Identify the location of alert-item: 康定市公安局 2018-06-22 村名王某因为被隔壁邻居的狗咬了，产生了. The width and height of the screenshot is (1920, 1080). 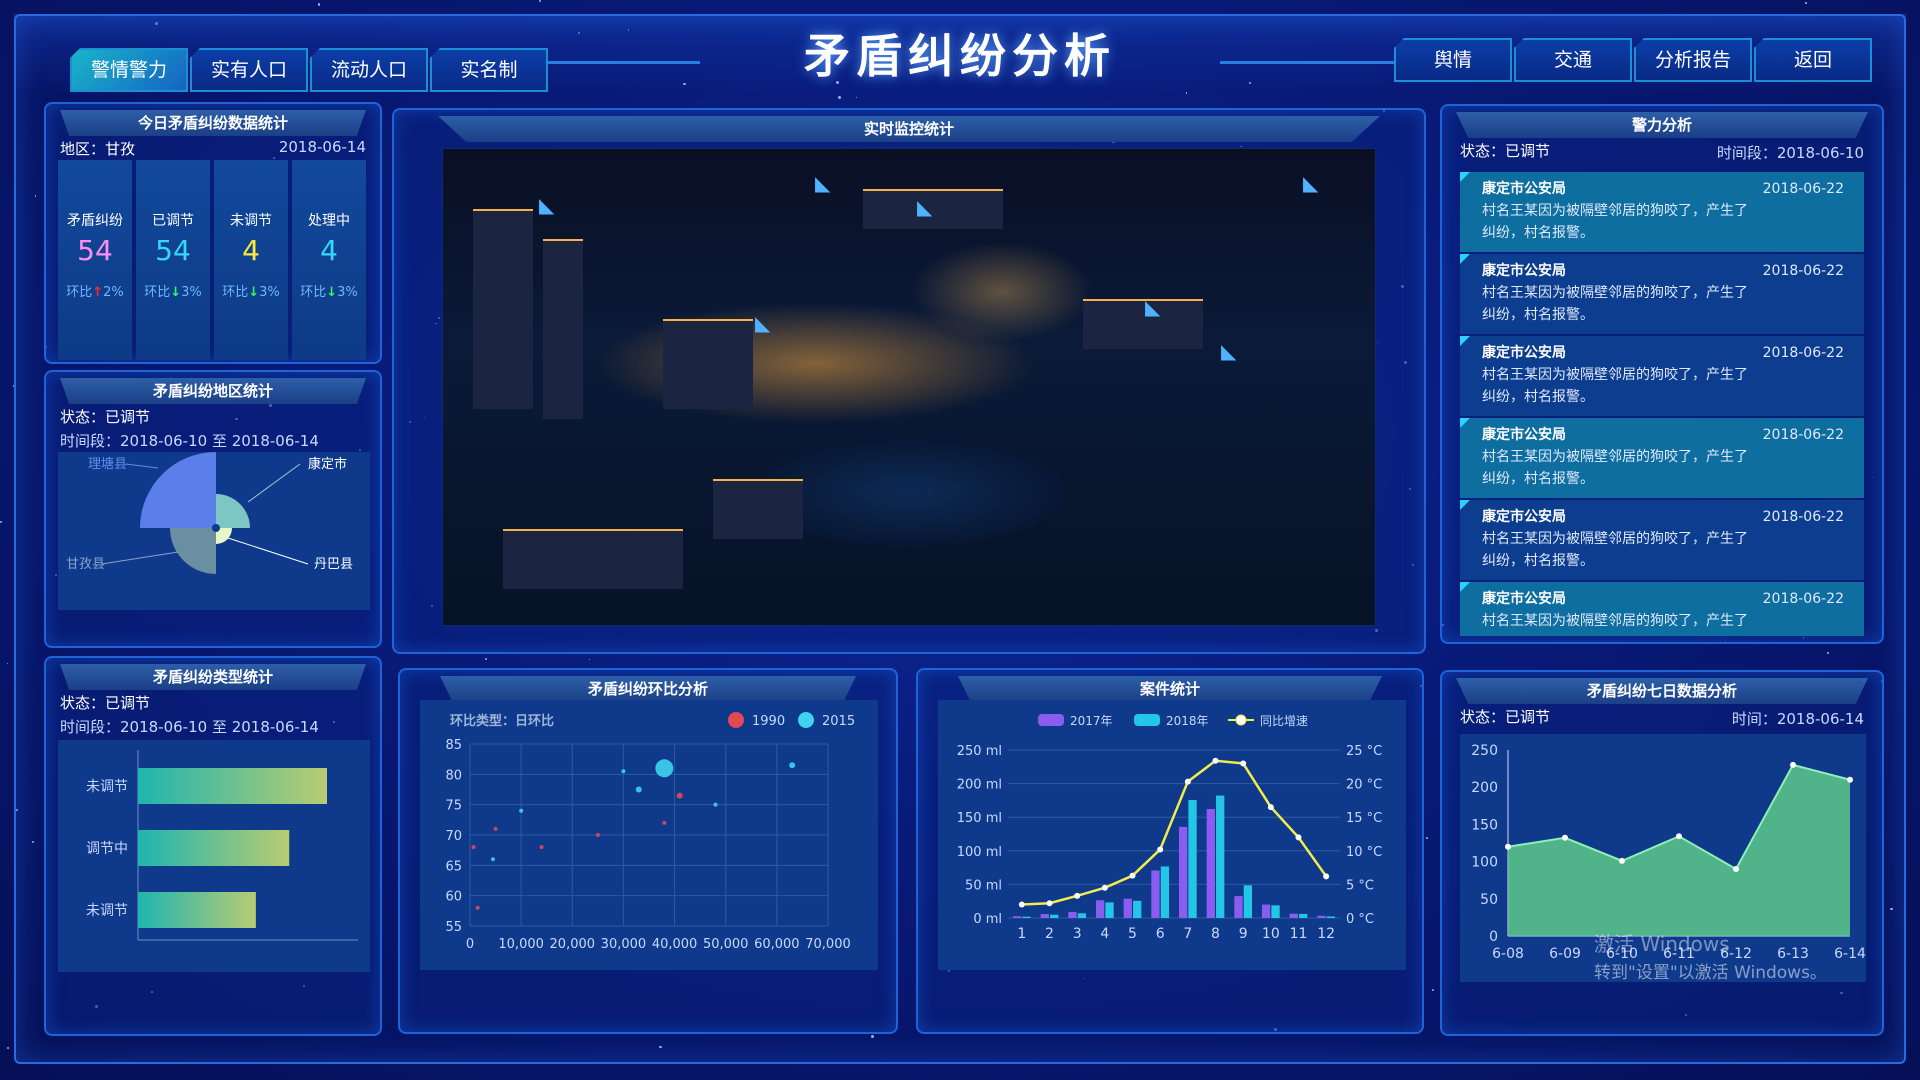
(1662, 609).